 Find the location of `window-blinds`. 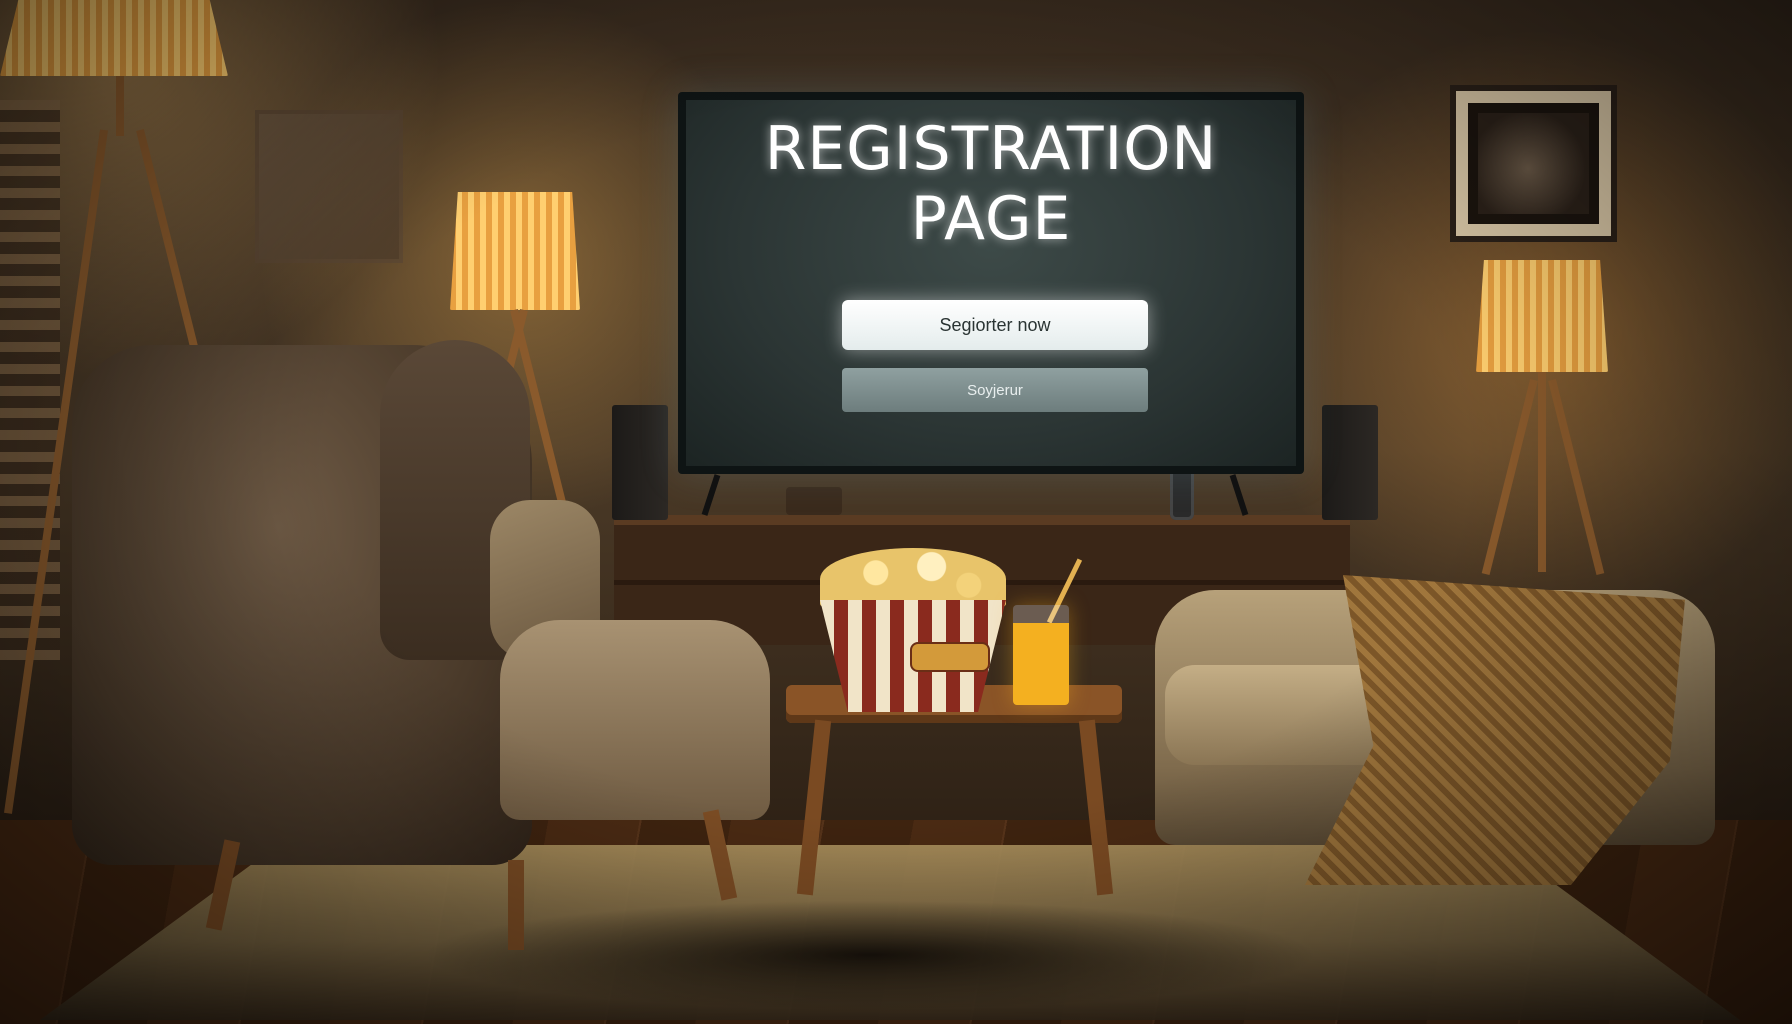

window-blinds is located at coordinates (30, 380).